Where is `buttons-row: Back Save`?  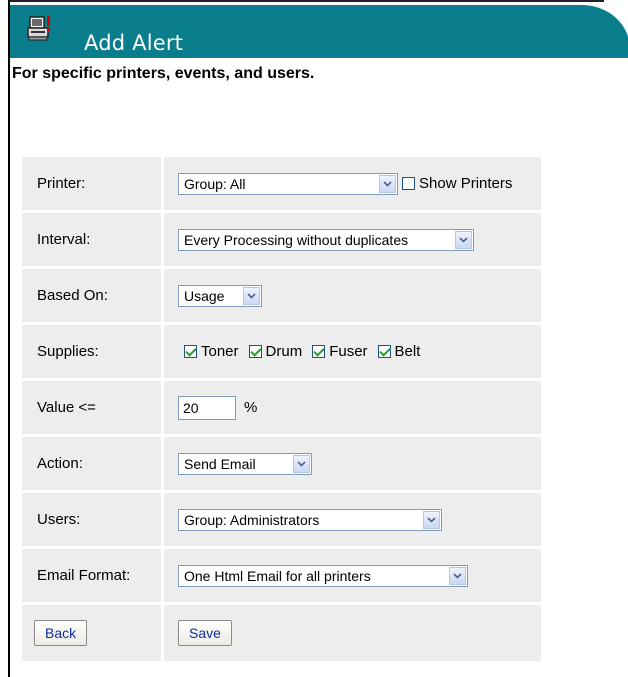 buttons-row: Back Save is located at coordinates (281, 633).